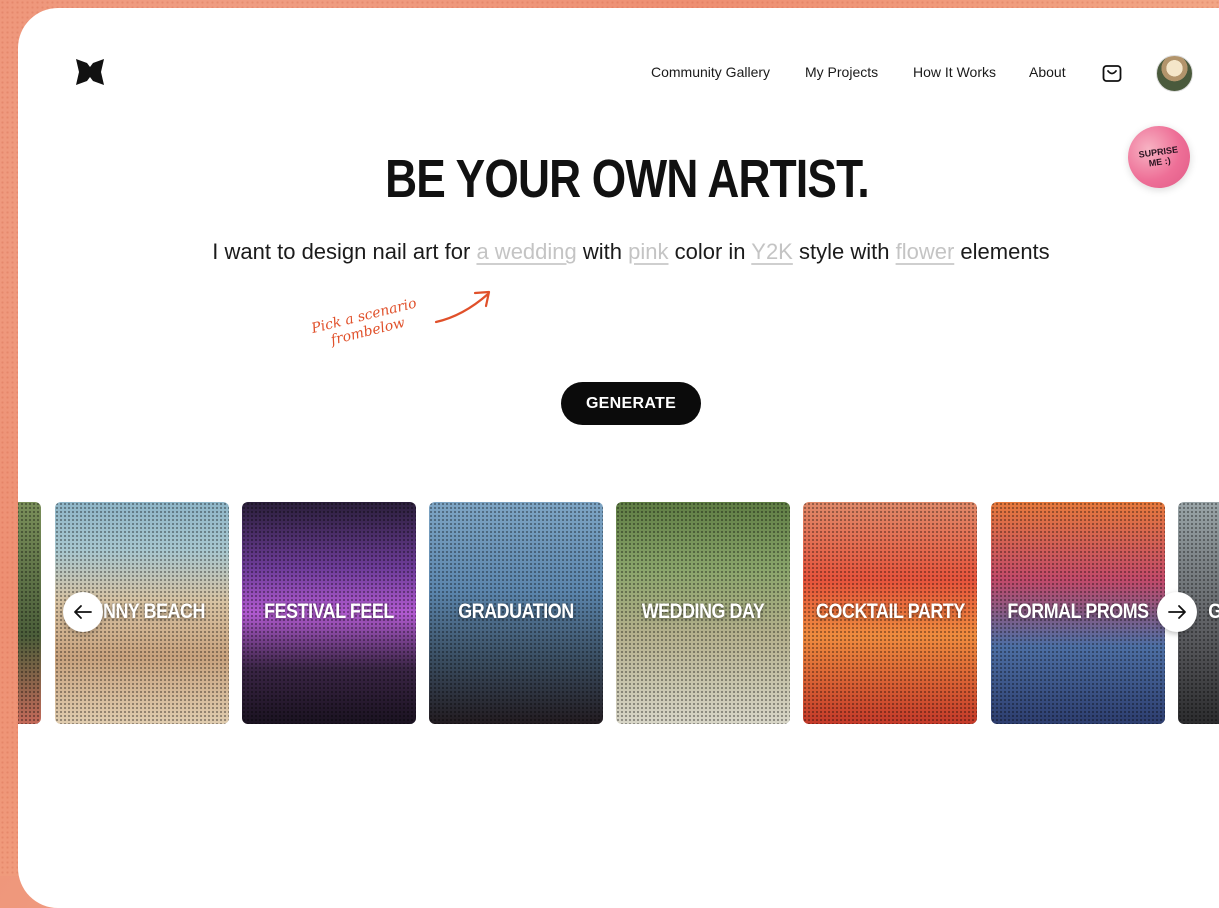  I want to click on occasion-slot: a wedding, so click(526, 251).